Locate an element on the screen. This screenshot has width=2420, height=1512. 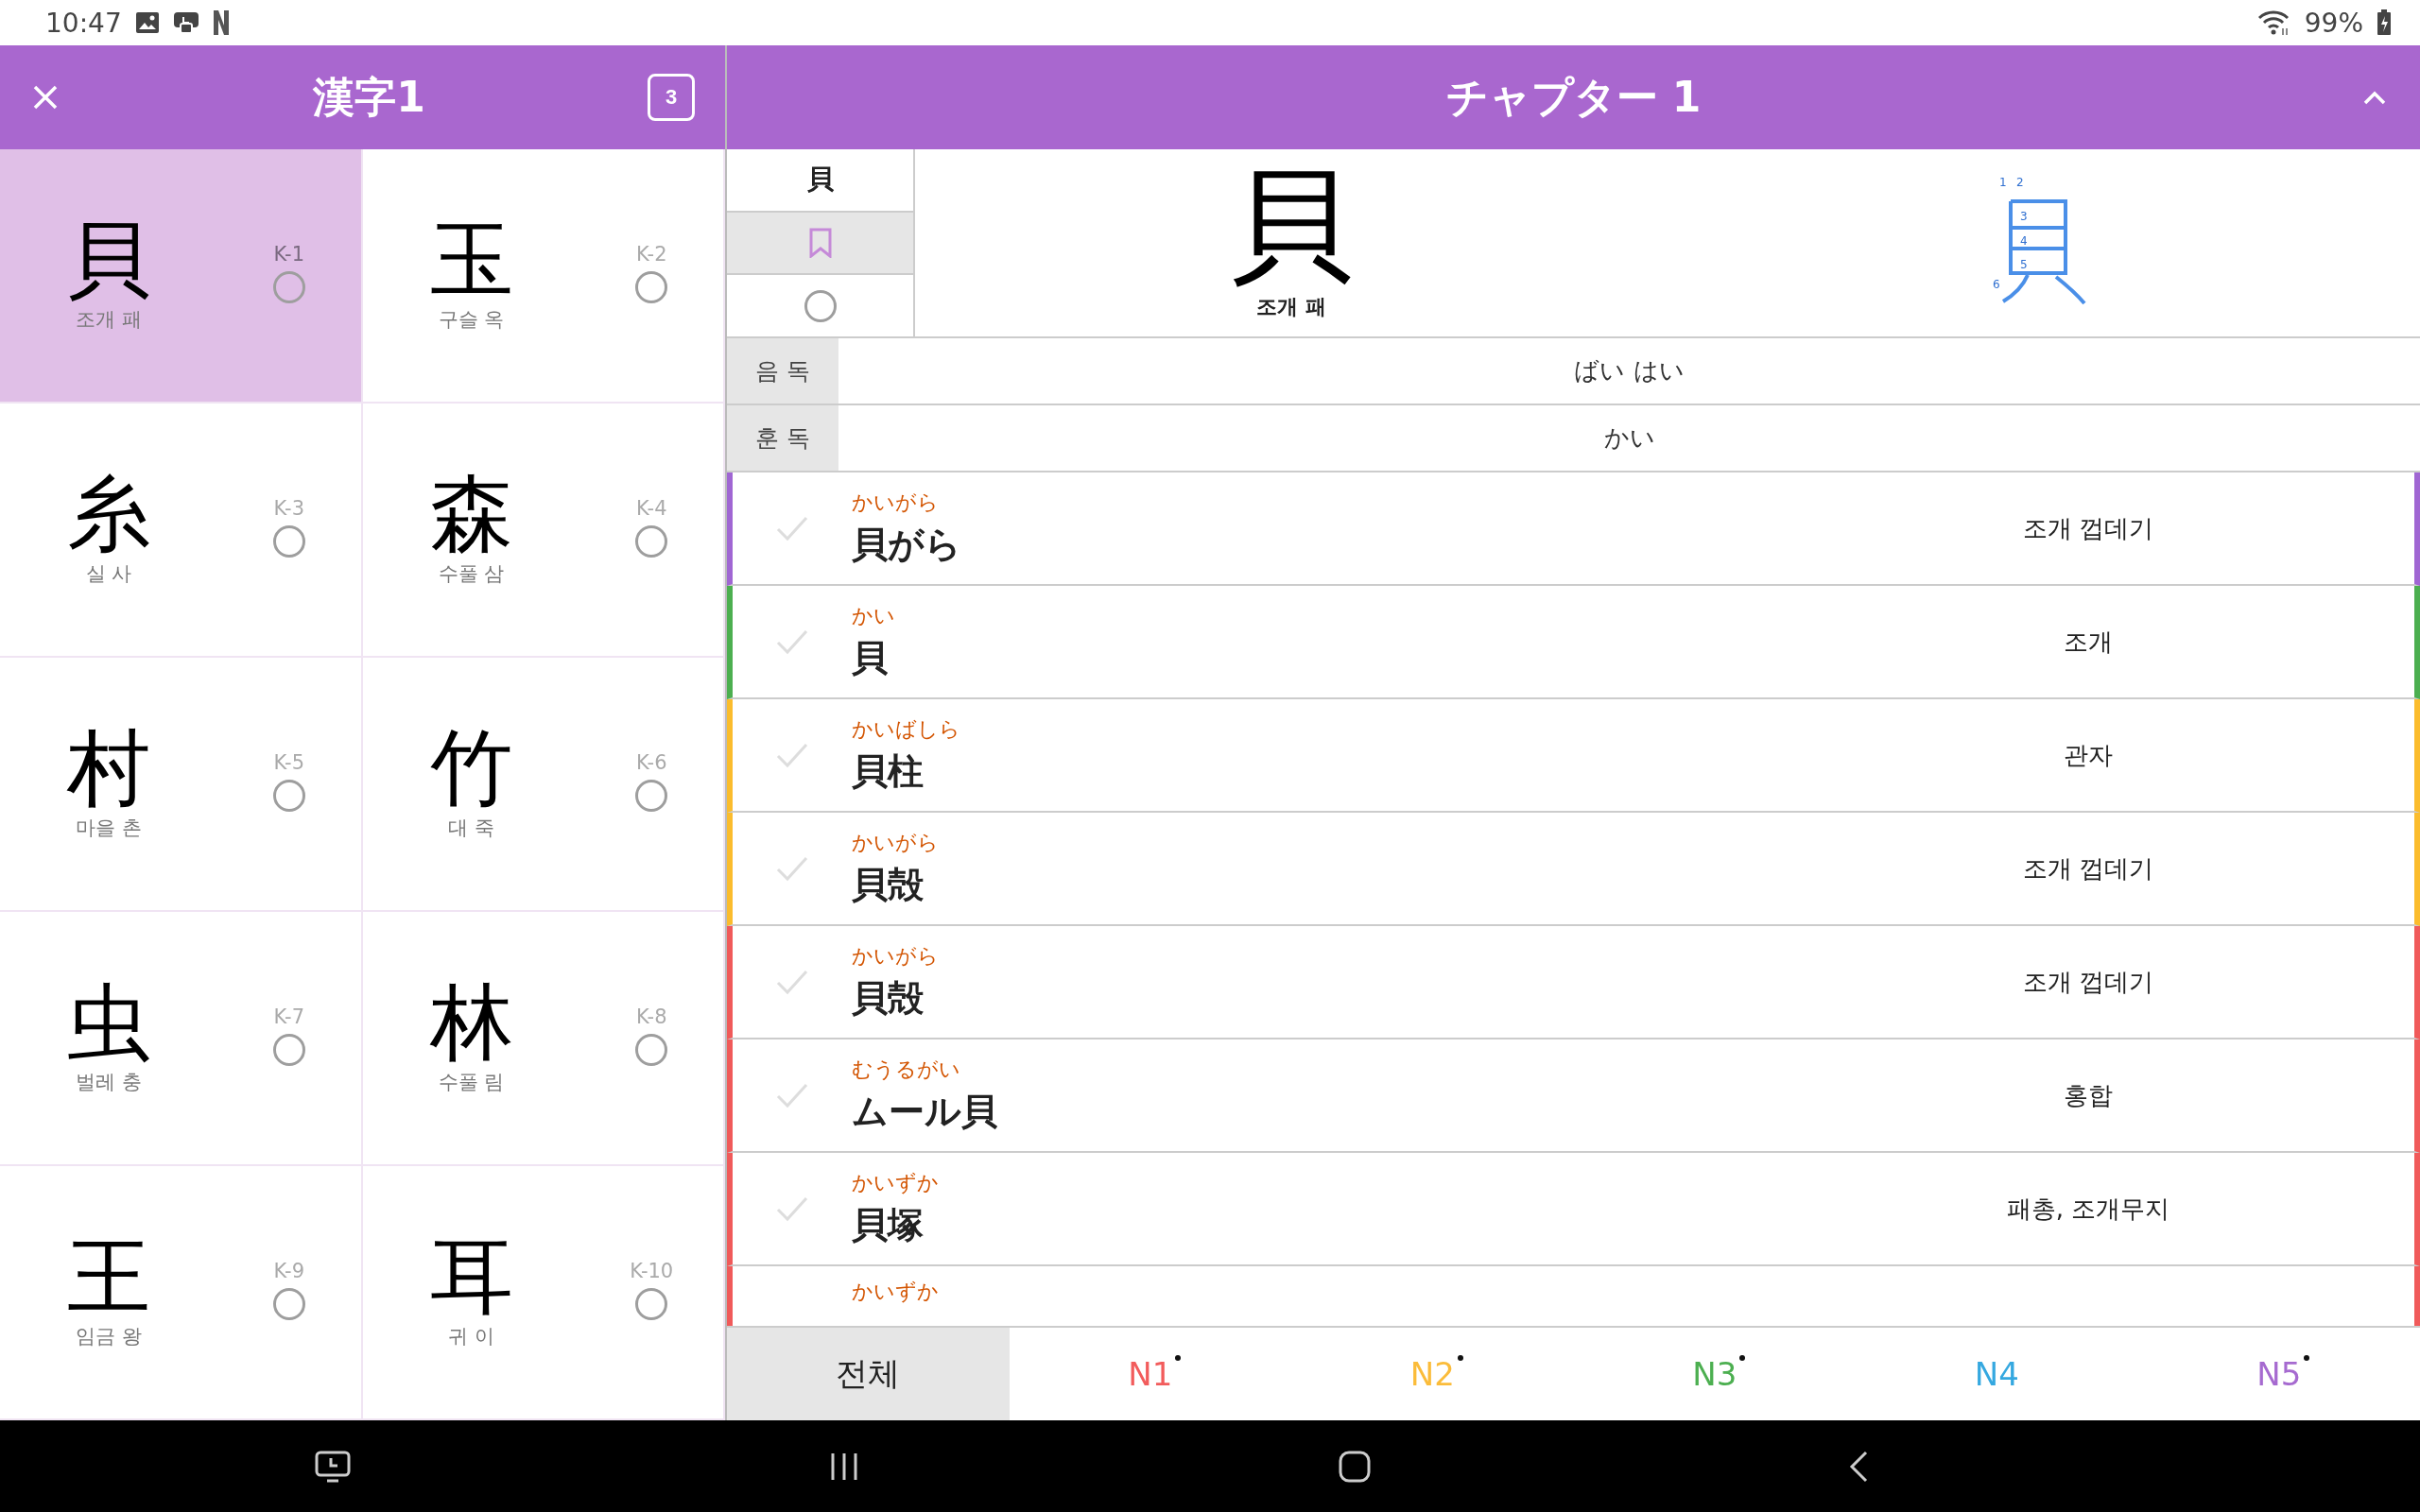
word-reading: かい is located at coordinates (874, 615).